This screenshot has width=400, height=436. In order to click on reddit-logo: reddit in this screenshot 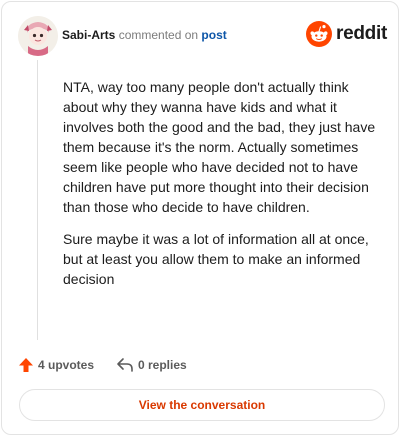, I will do `click(346, 34)`.